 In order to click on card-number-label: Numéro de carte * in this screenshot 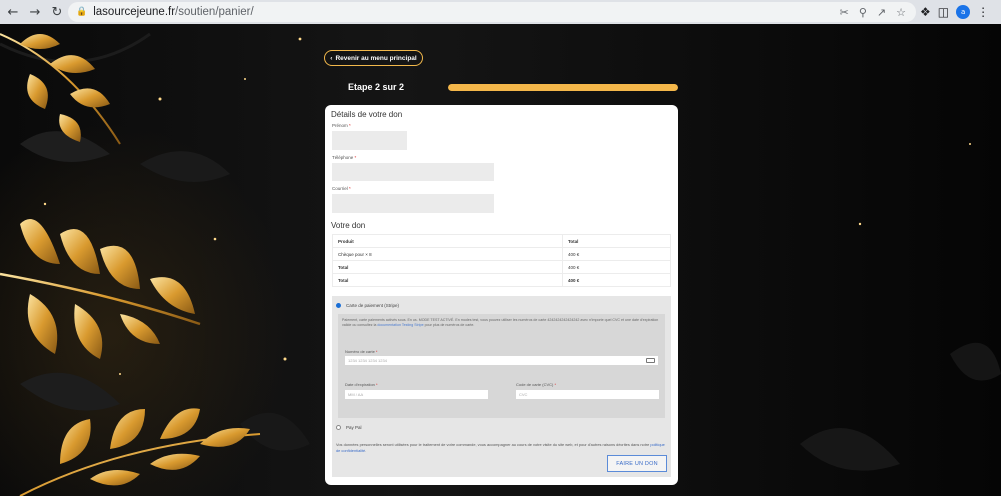, I will do `click(361, 351)`.